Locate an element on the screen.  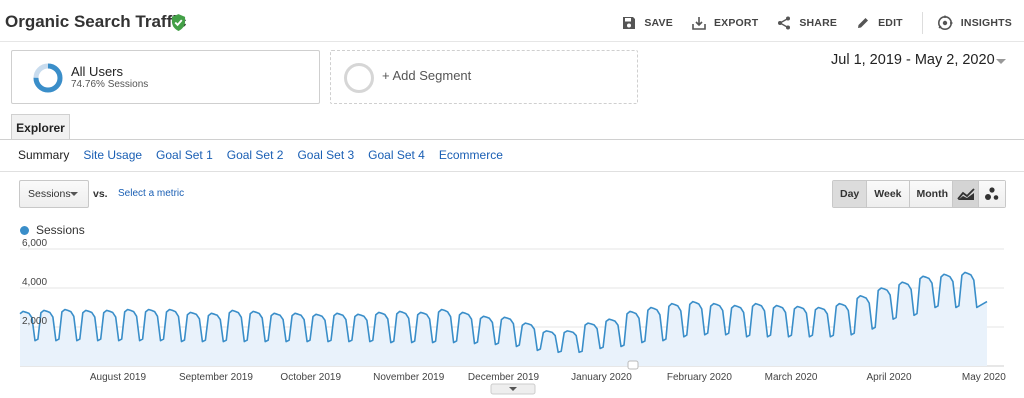
granularity-day-button: Day is located at coordinates (850, 194).